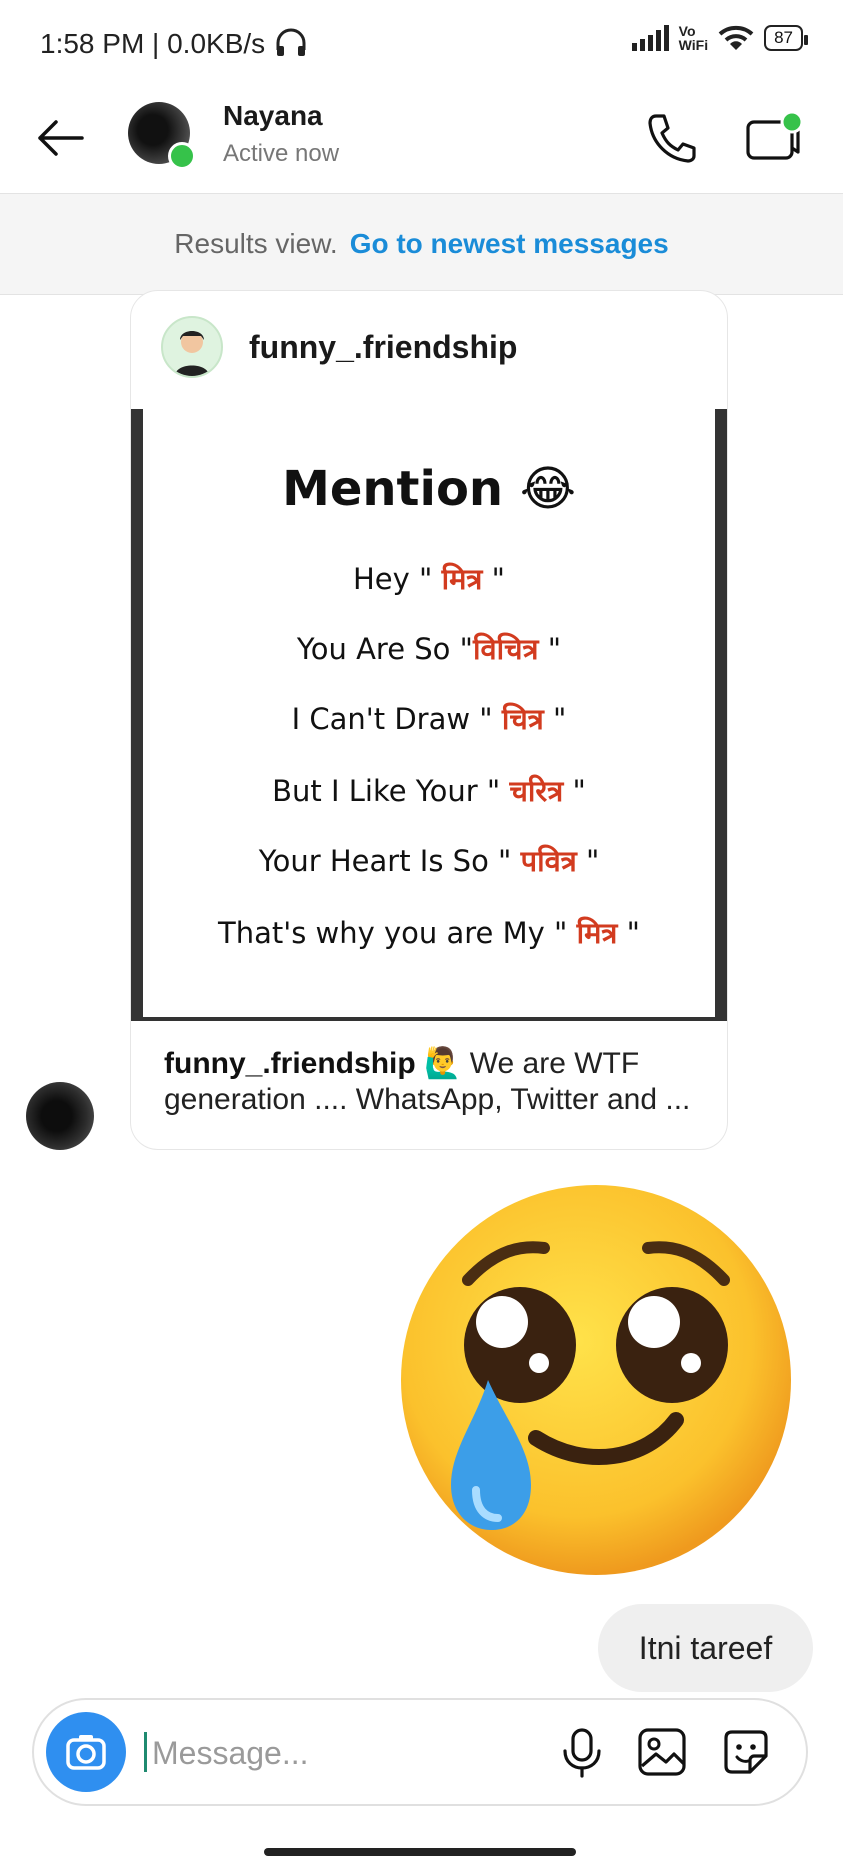  What do you see at coordinates (290, 1063) in the screenshot?
I see `caption-username: funny_.friendship` at bounding box center [290, 1063].